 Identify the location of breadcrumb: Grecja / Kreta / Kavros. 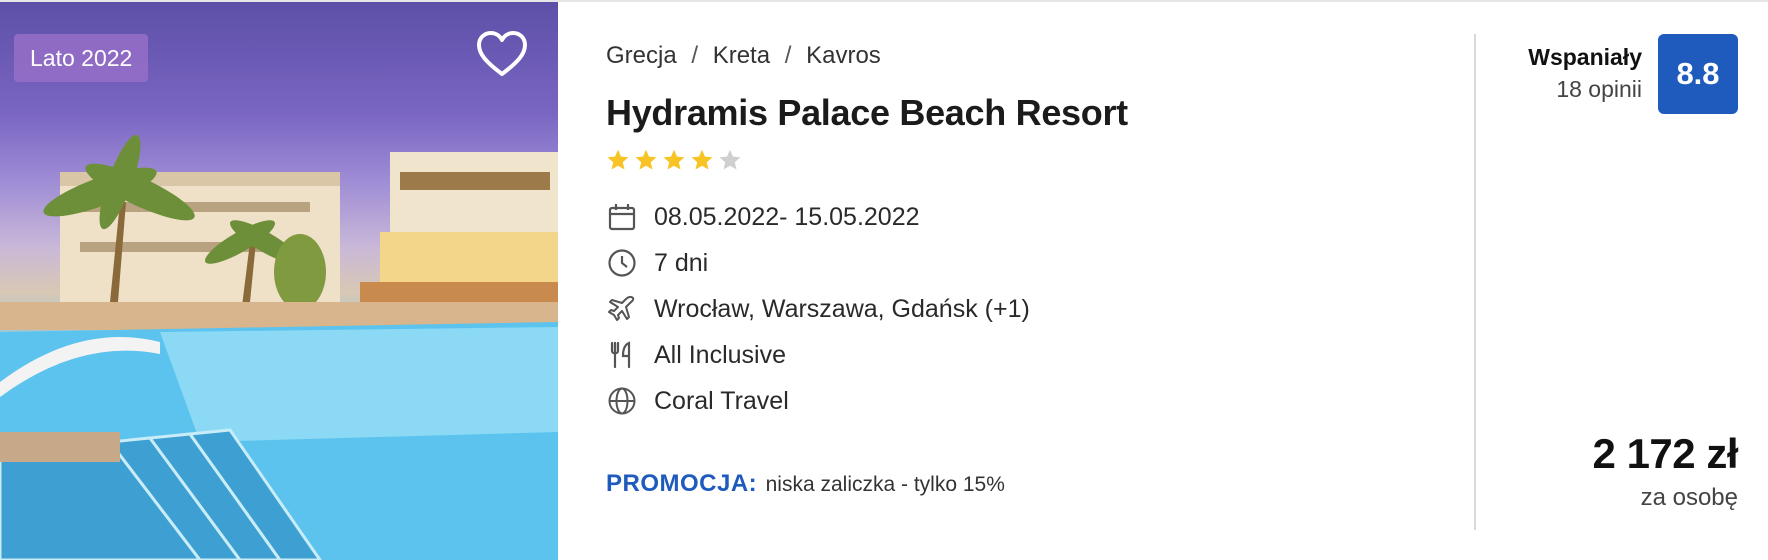
(743, 56).